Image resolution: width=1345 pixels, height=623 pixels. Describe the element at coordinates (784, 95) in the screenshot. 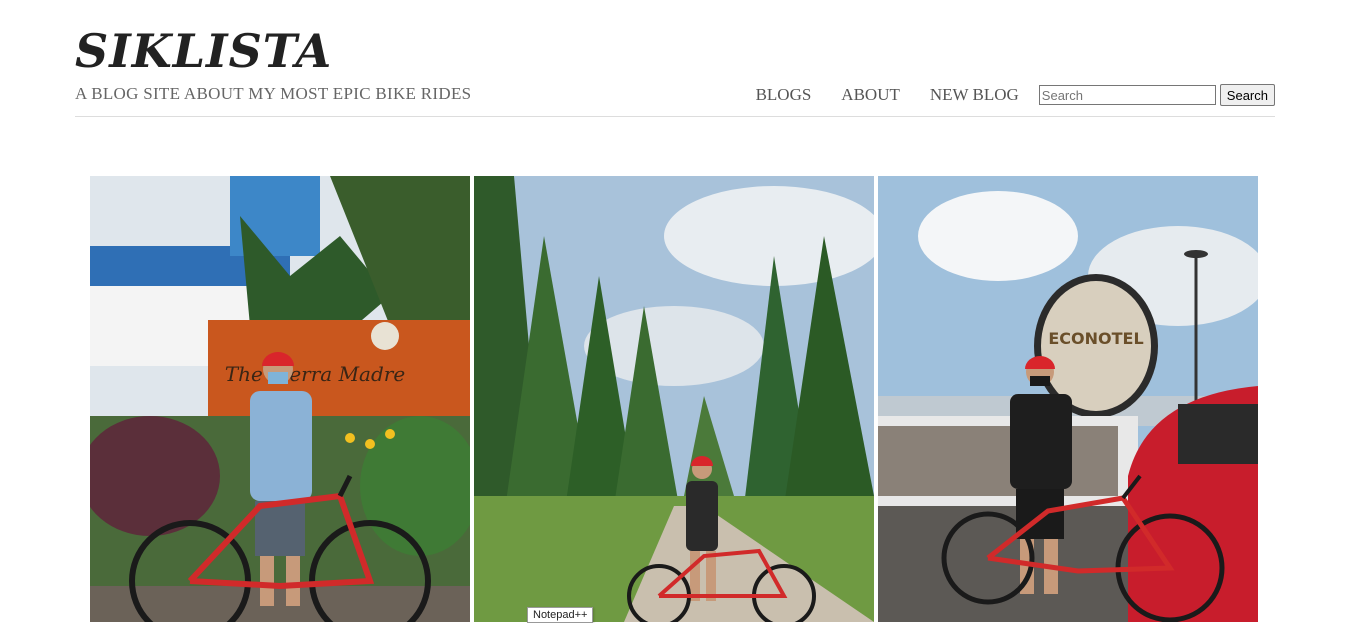

I see `nav-link-blogs: BLOGS` at that location.